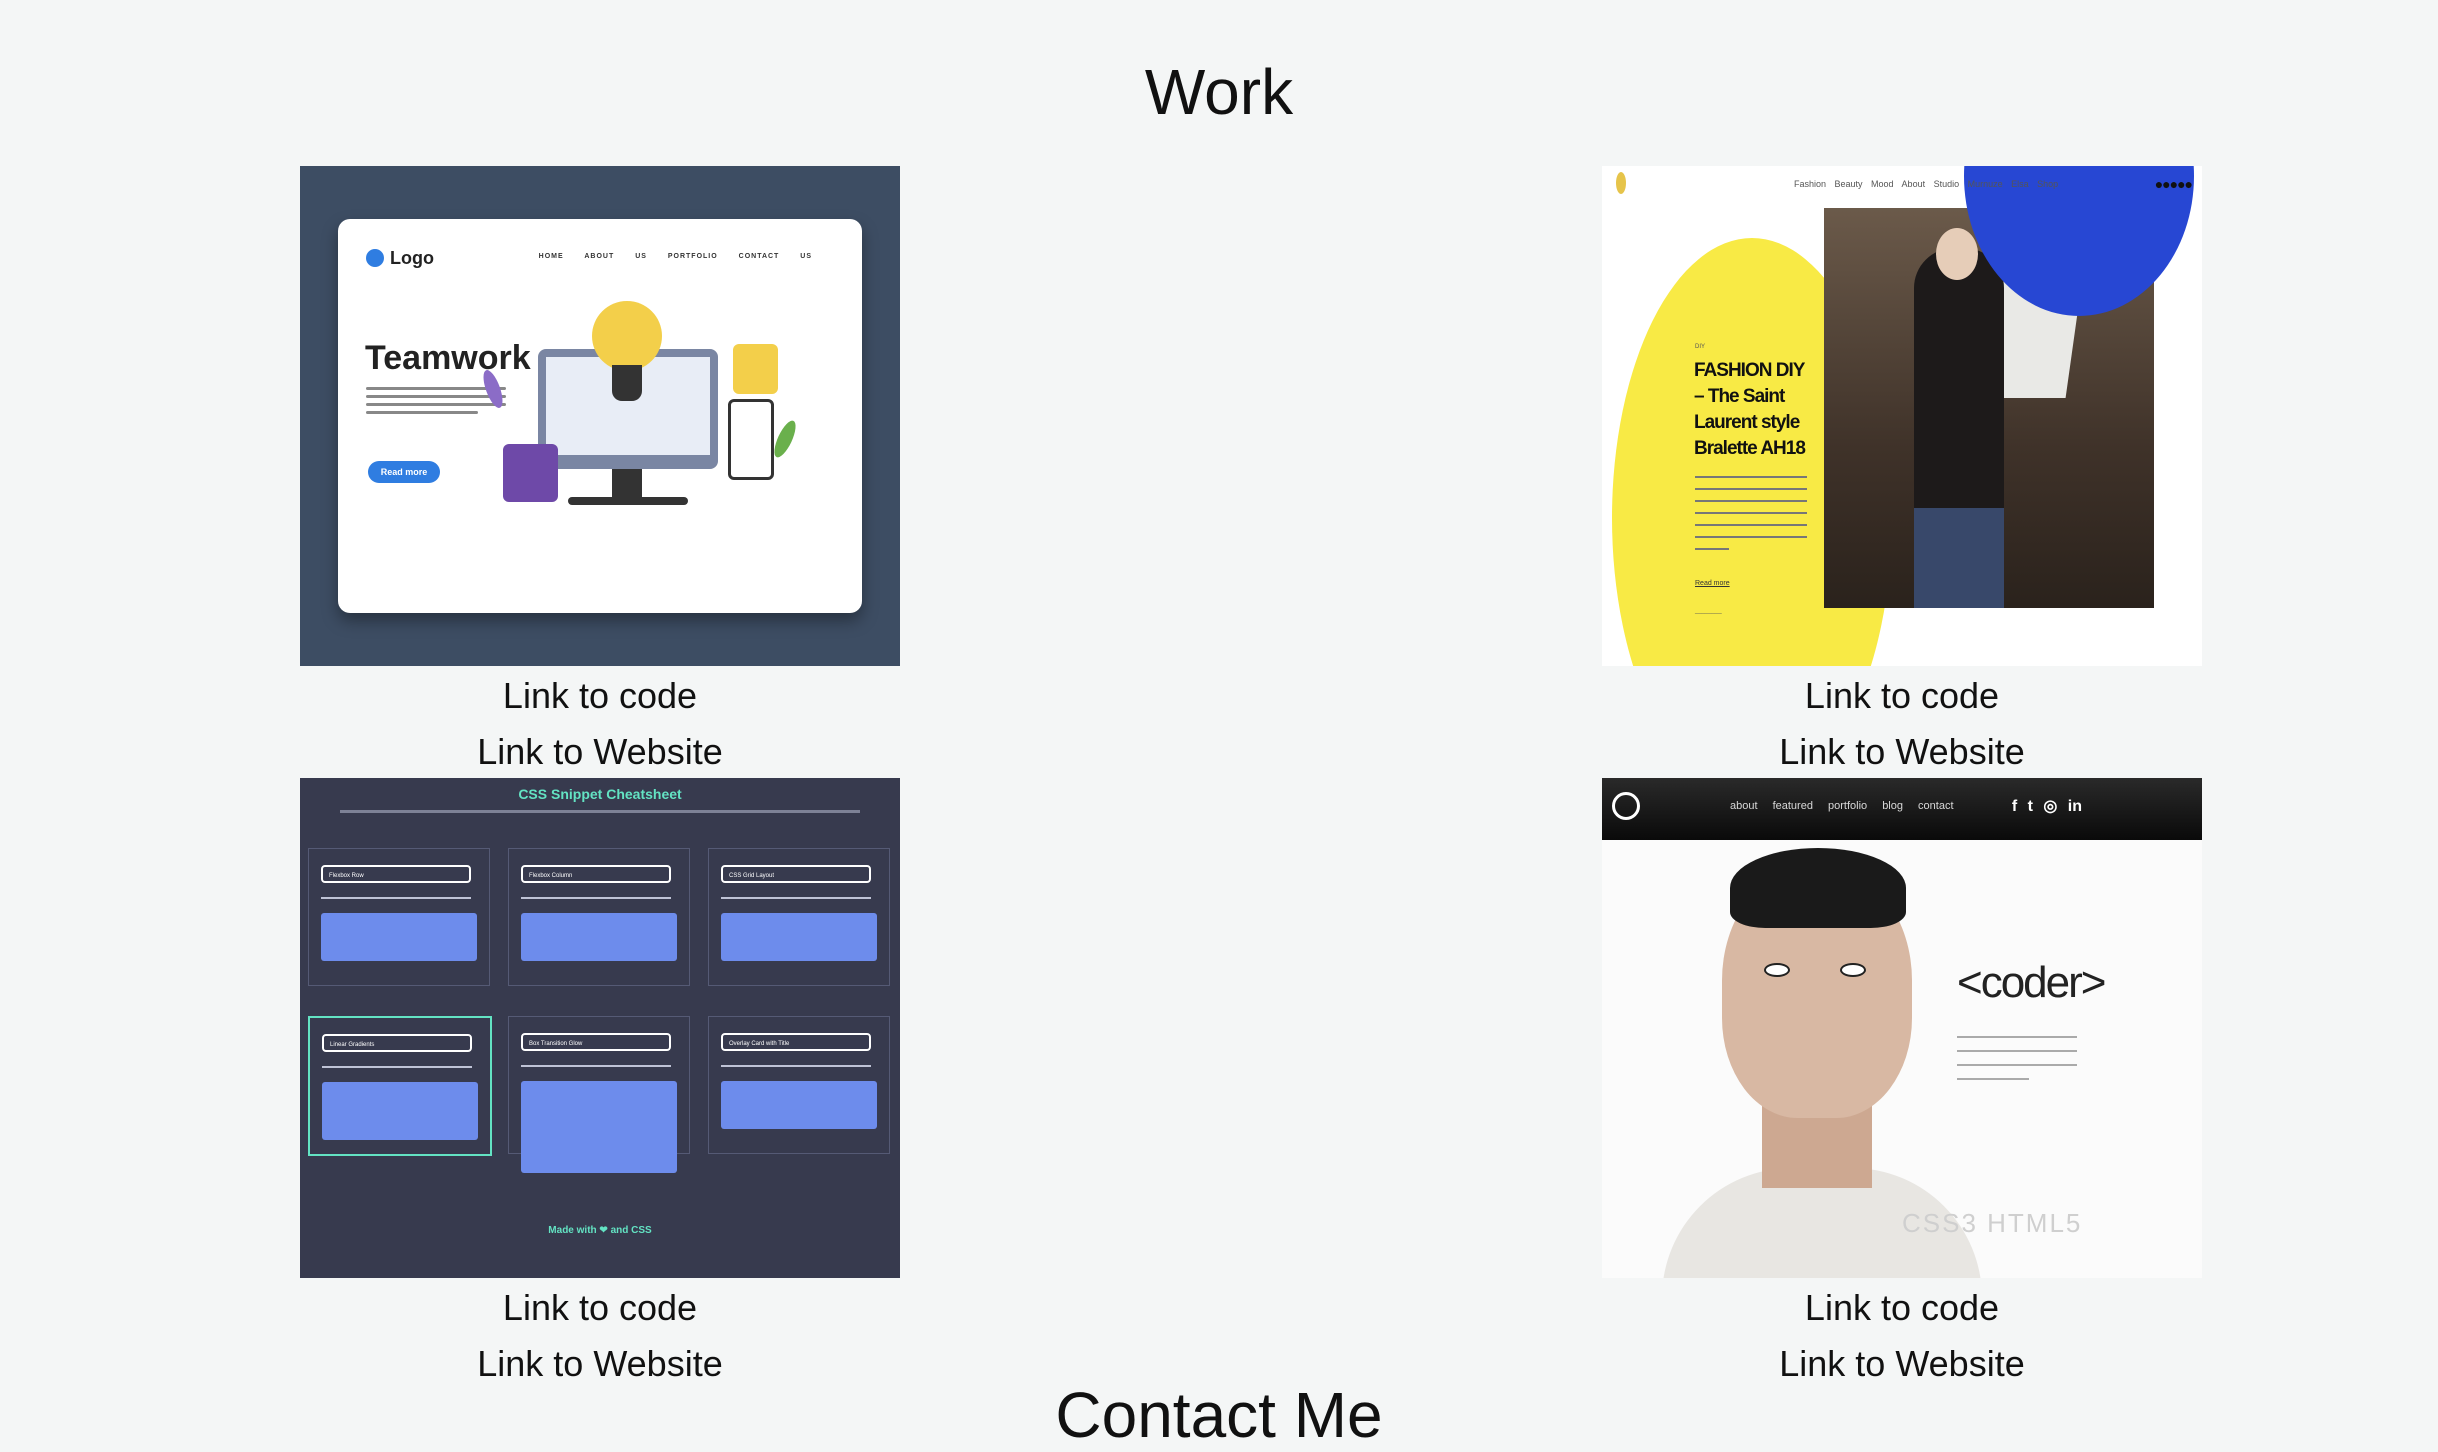 The width and height of the screenshot is (2438, 1452). I want to click on next-section-title: Contact Me, so click(1219, 1415).